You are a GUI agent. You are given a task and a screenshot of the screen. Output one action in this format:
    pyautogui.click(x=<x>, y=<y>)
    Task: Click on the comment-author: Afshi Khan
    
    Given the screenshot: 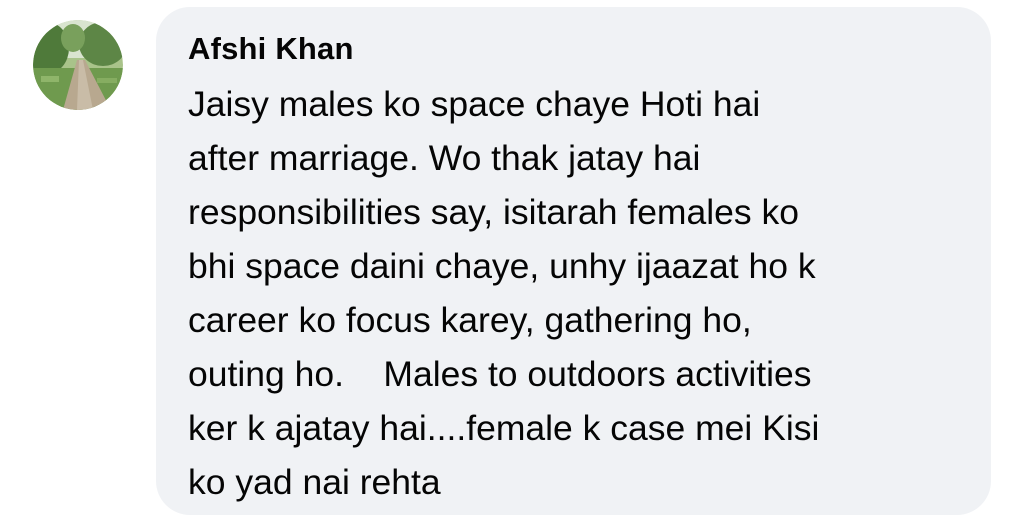 What is the action you would take?
    pyautogui.click(x=271, y=49)
    